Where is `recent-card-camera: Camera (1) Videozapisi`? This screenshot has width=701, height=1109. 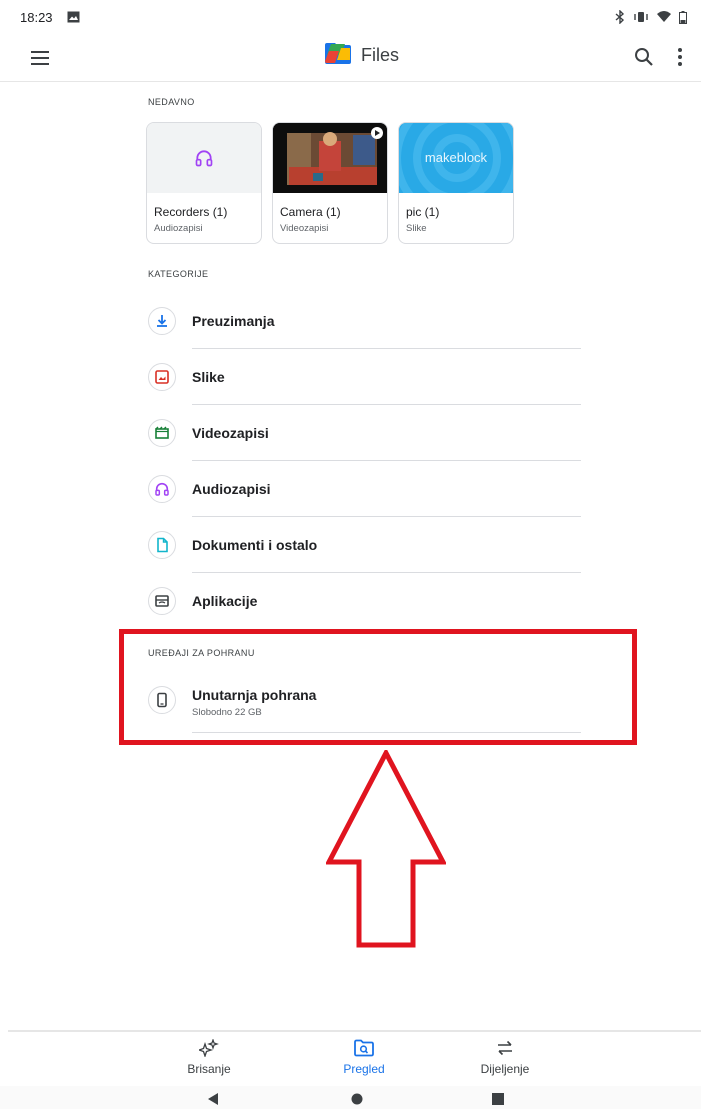
recent-card-camera: Camera (1) Videozapisi is located at coordinates (330, 183).